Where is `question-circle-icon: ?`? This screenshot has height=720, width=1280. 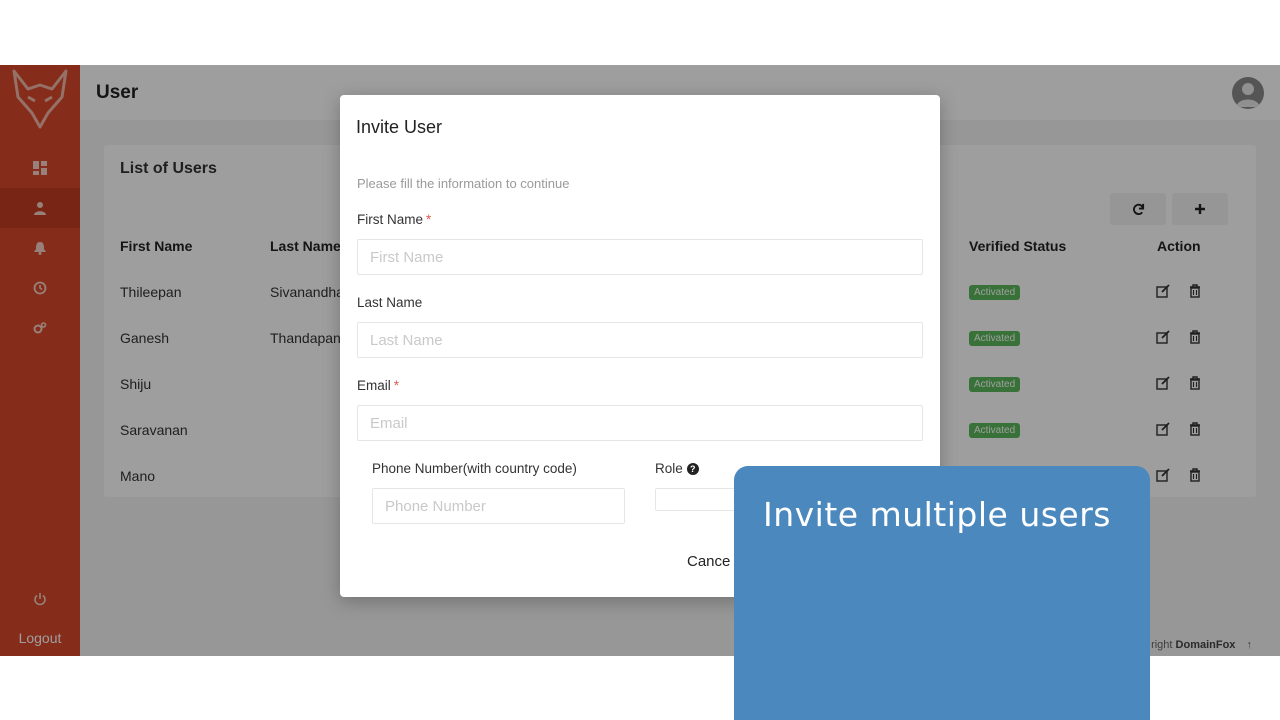
question-circle-icon: ? is located at coordinates (692, 469).